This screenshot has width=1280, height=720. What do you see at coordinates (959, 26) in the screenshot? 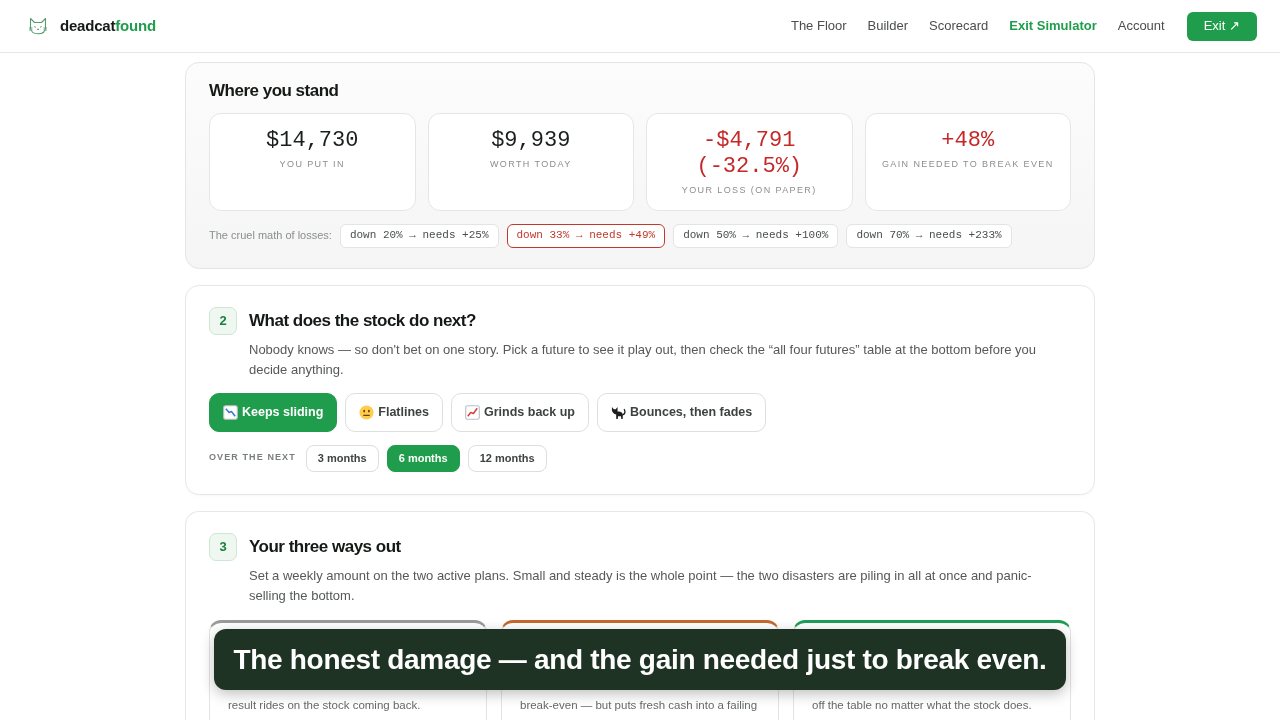
I see `nav-link: Scorecard` at bounding box center [959, 26].